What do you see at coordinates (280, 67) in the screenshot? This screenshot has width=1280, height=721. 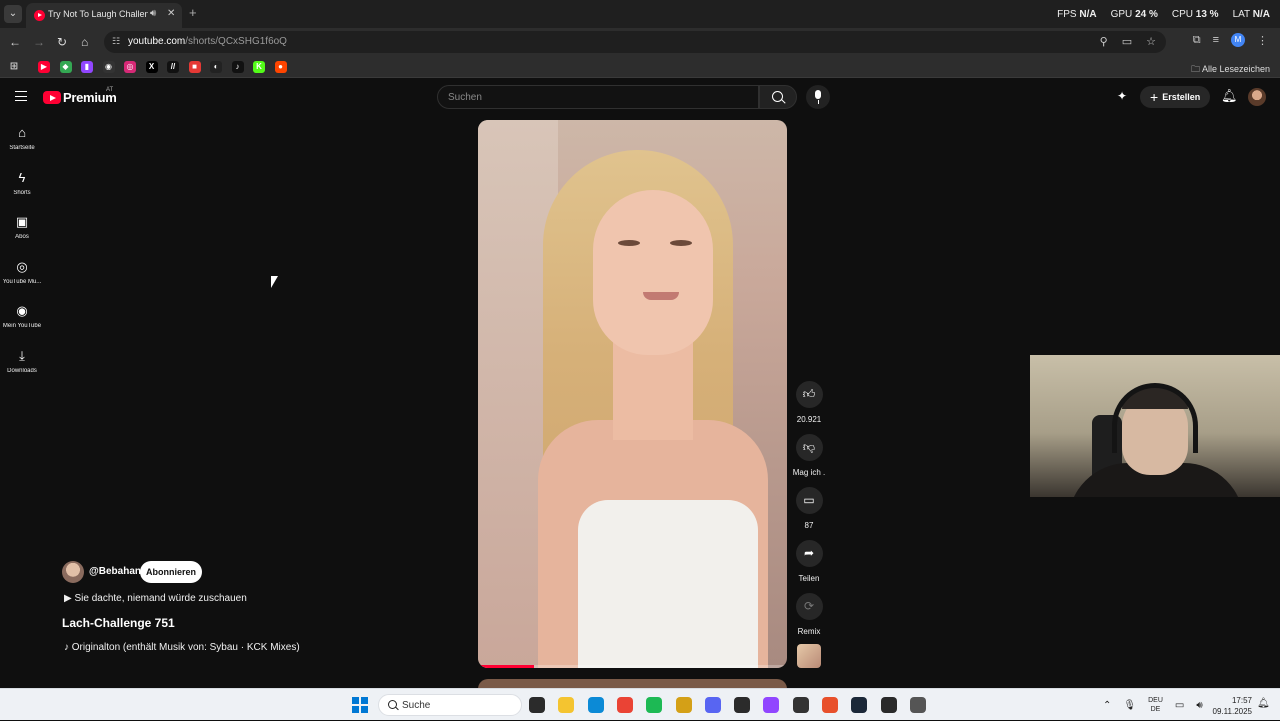 I see `reddit-icon: ●` at bounding box center [280, 67].